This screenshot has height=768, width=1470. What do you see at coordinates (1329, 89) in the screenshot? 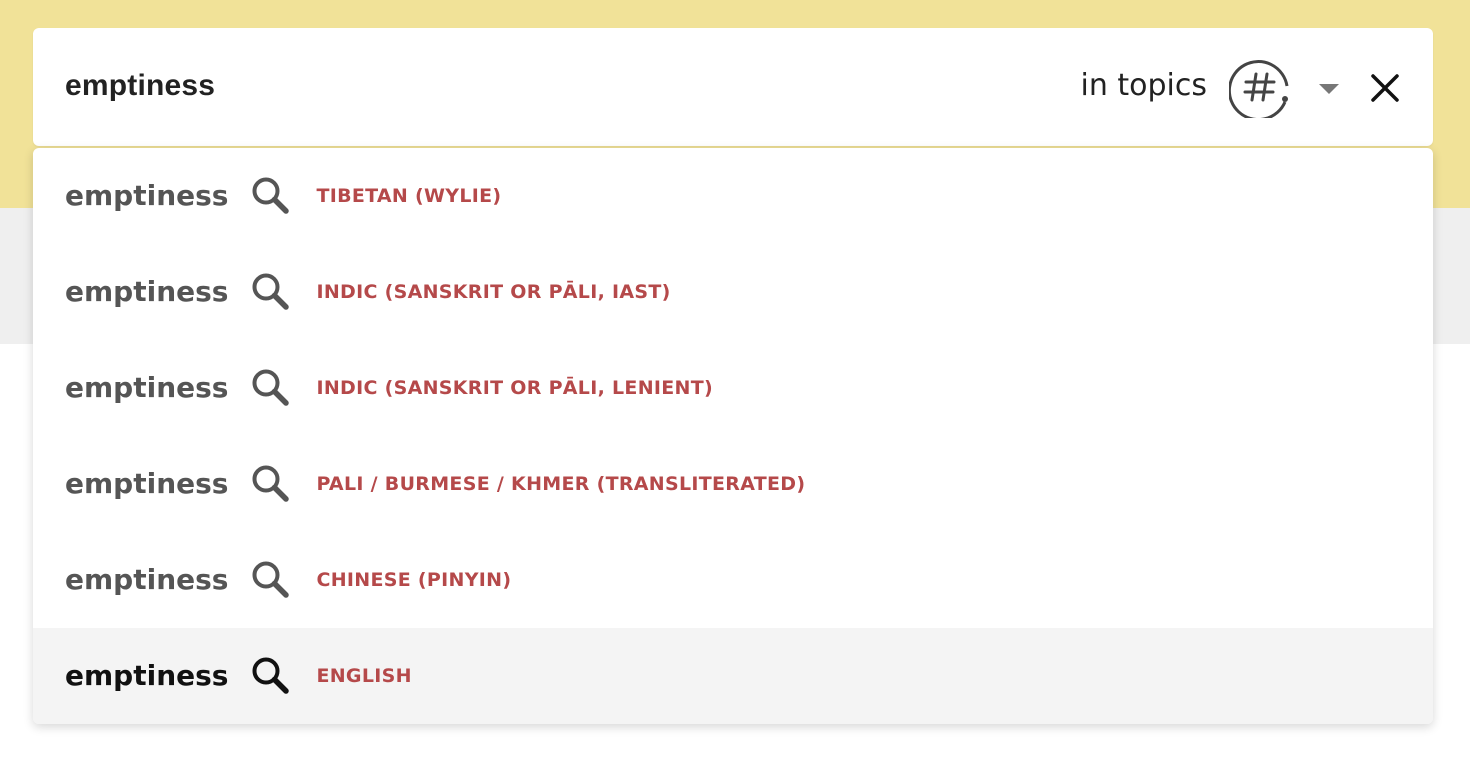
I see `chevron-down-icon` at bounding box center [1329, 89].